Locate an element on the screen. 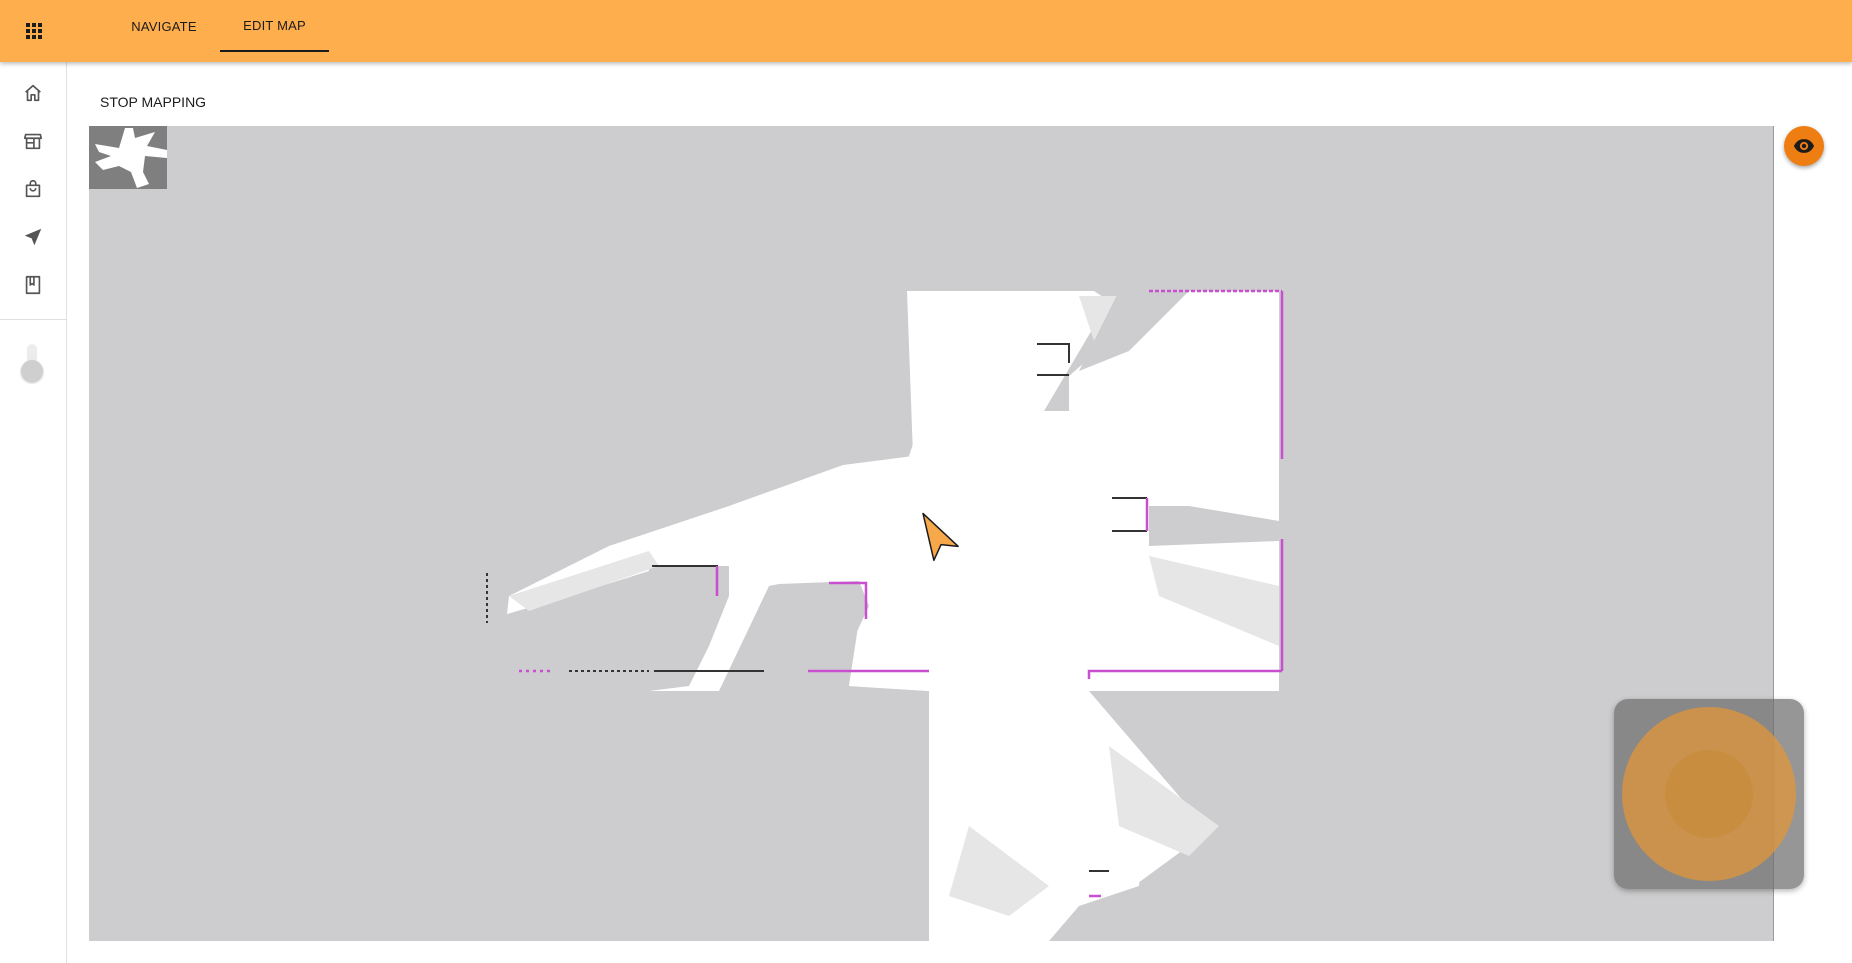 Image resolution: width=1852 pixels, height=963 pixels. apps-menu-button is located at coordinates (34, 31).